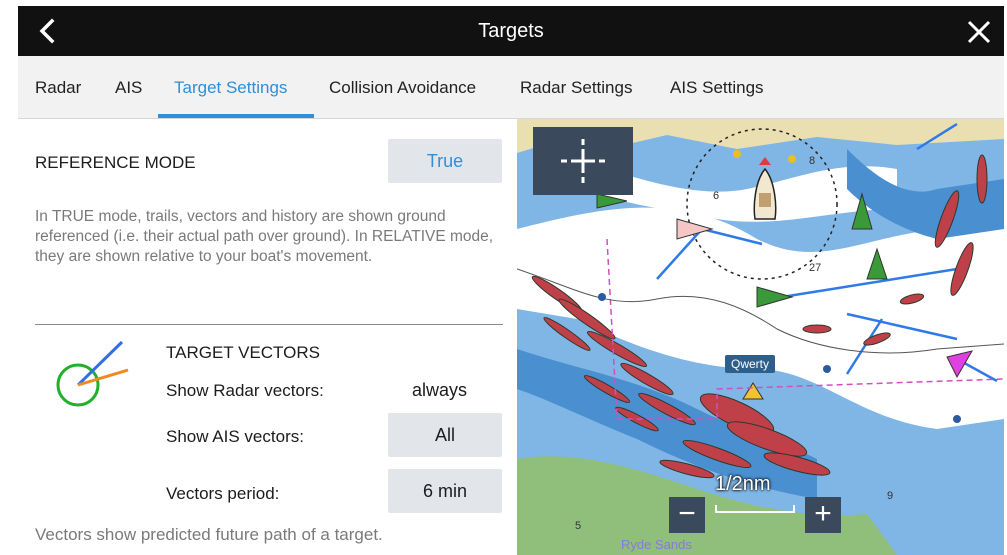  What do you see at coordinates (815, 268) in the screenshot?
I see `svg-text: 27` at bounding box center [815, 268].